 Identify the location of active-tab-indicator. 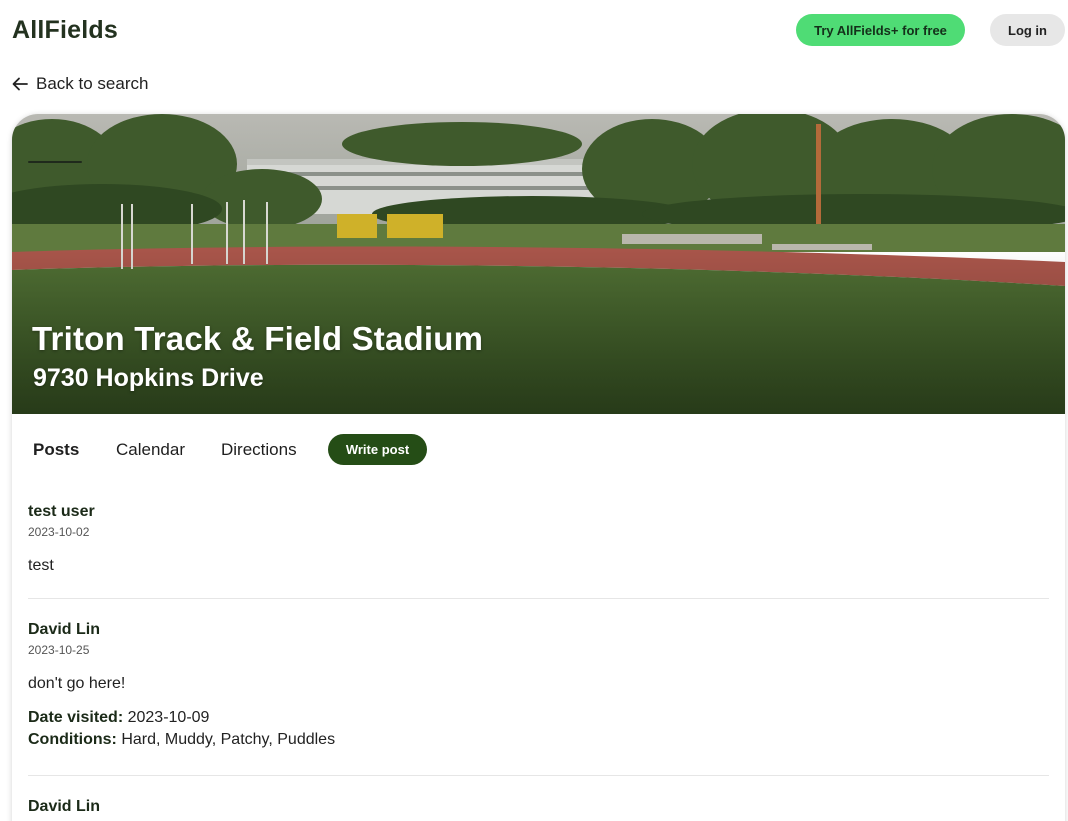
(55, 162).